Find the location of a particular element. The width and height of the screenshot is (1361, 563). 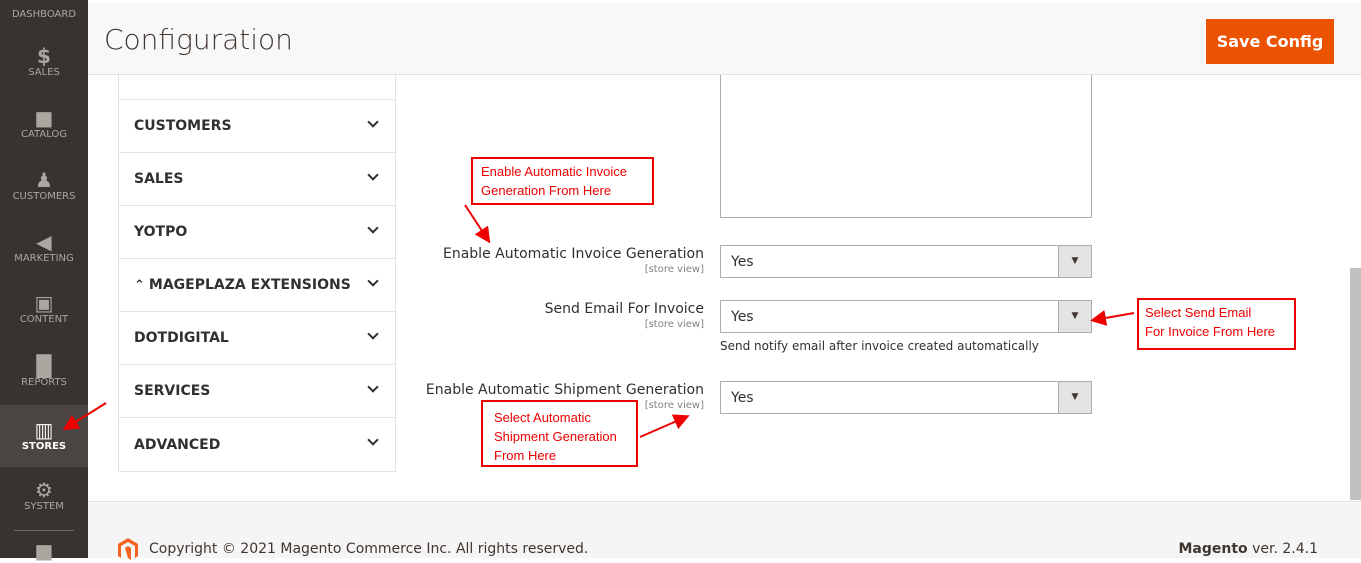

nav-label: CUSTOMERS is located at coordinates (183, 126).